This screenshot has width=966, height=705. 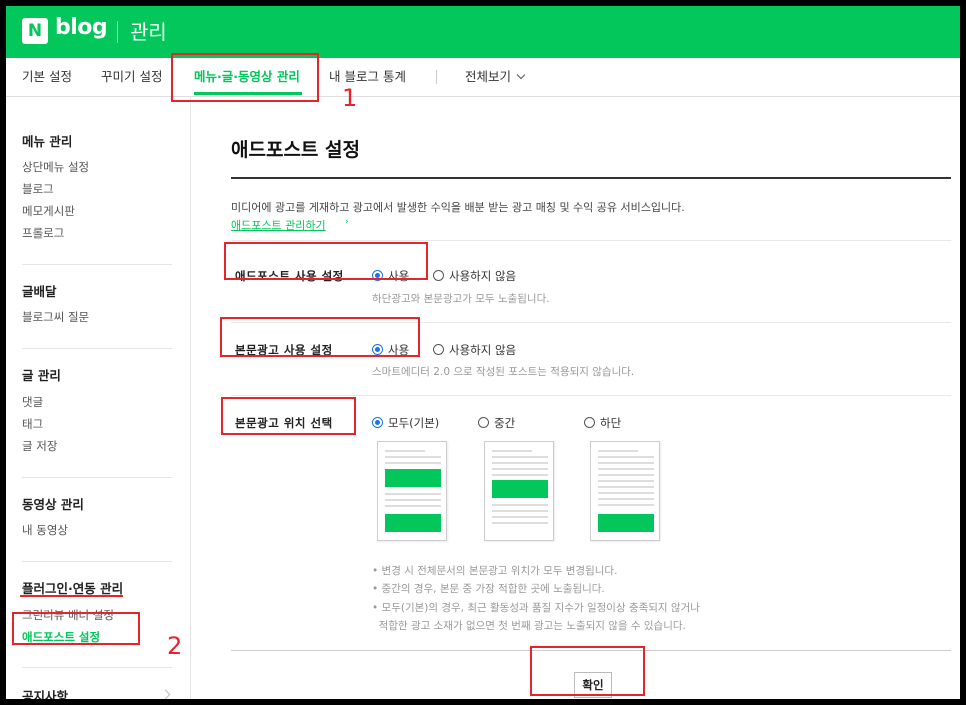 What do you see at coordinates (45, 530) in the screenshot?
I see `sidebar-item-my-videos: 내 동영상` at bounding box center [45, 530].